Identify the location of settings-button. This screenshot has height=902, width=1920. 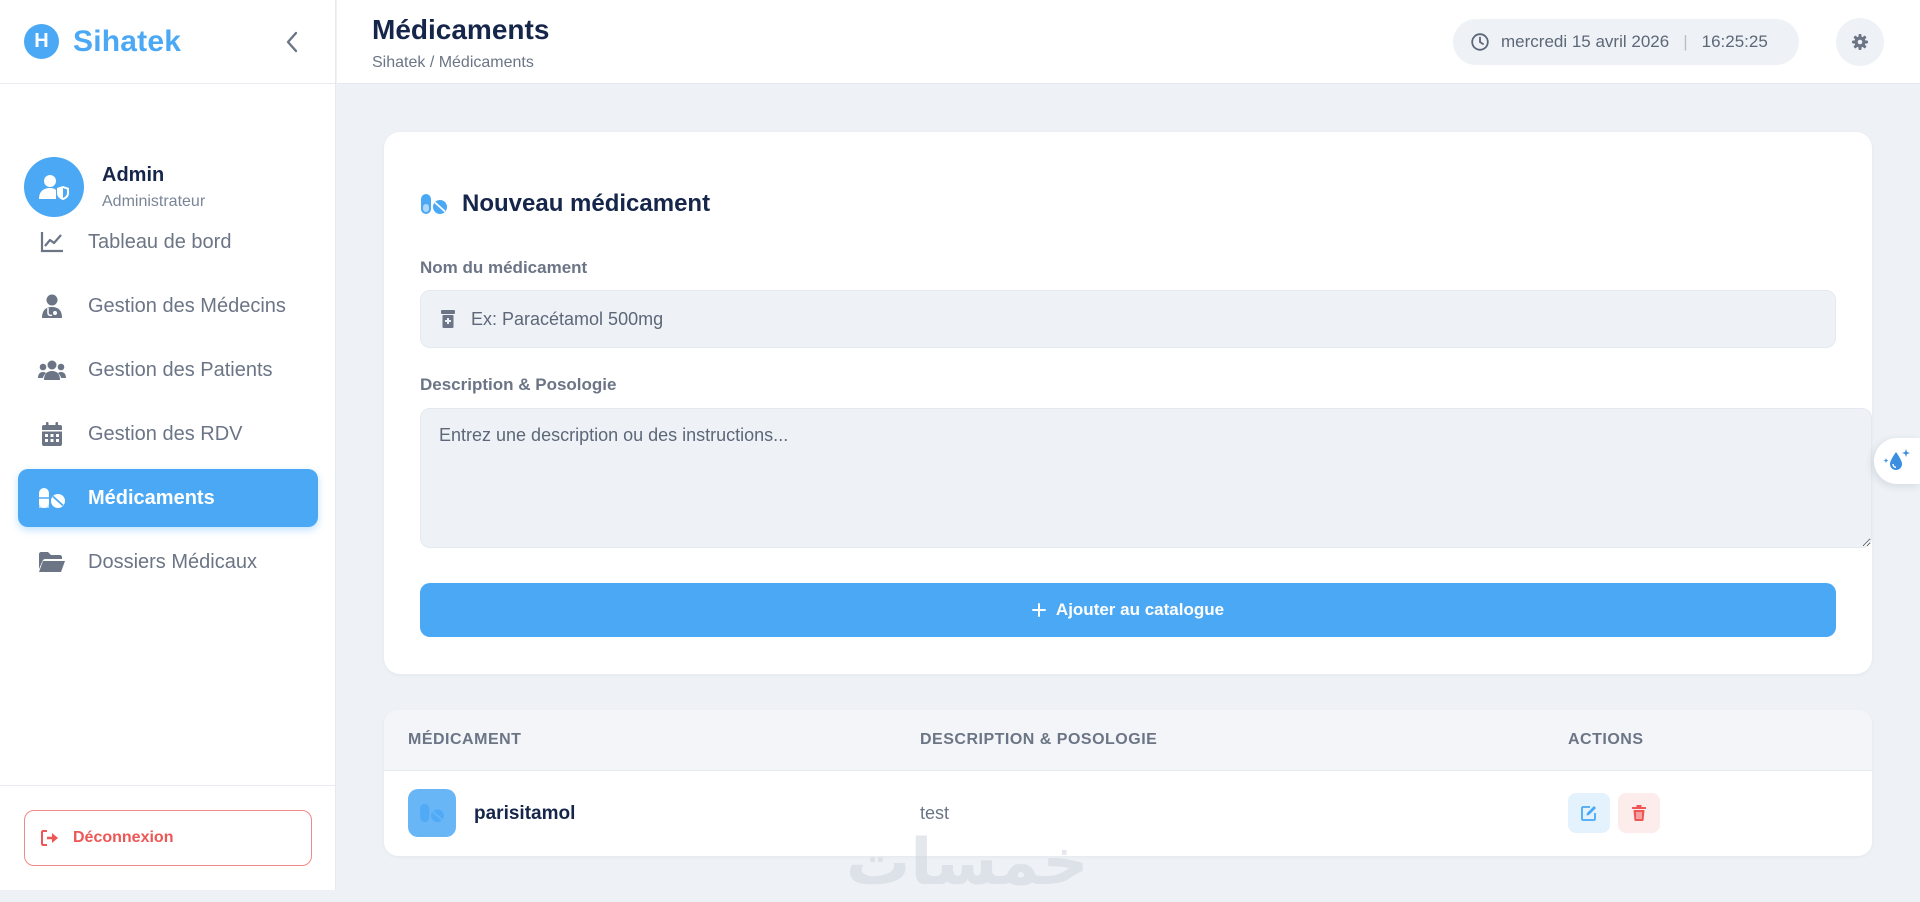
(1860, 42).